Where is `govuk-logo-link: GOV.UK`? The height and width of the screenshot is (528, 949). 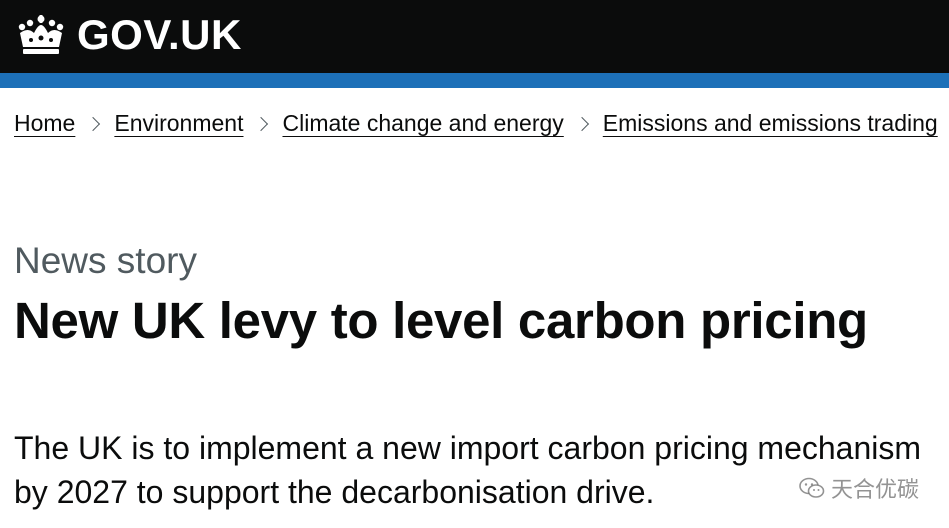 govuk-logo-link: GOV.UK is located at coordinates (128, 35).